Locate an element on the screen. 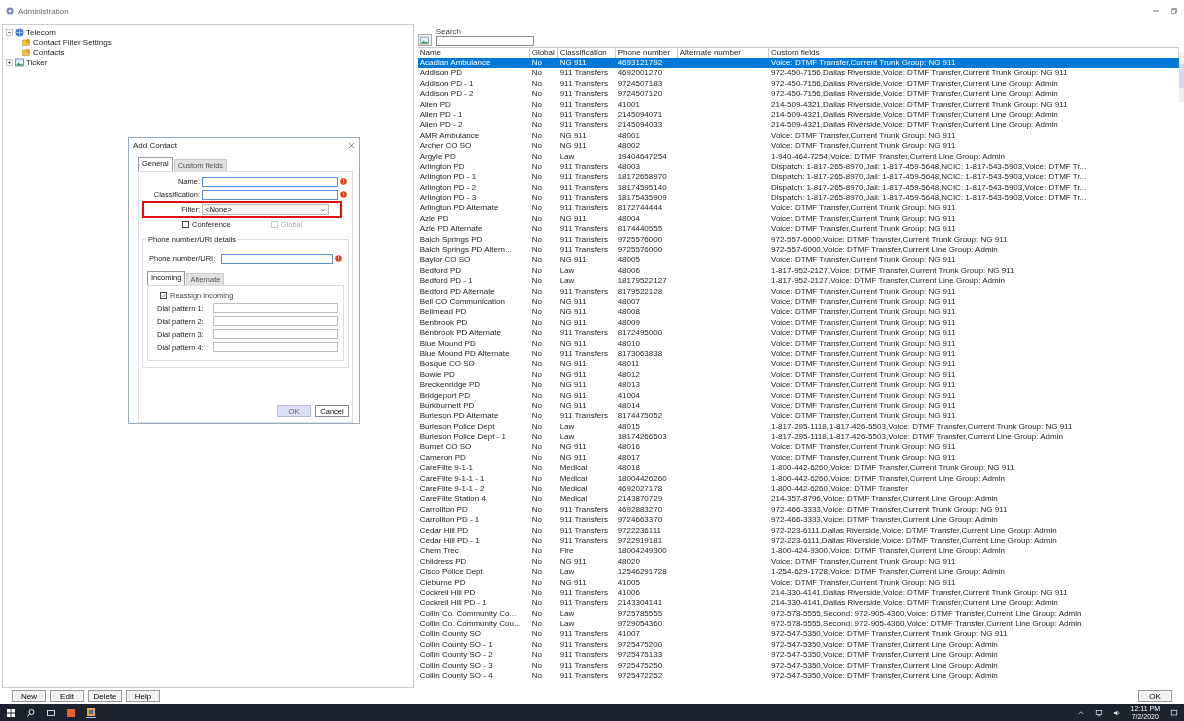 The image size is (1184, 721). table-row: Burleson Police Dept No Law 48015 1-817-295-1118,1-817-426-5503,Voice: DTMF Transfer,Current Trunk Group: NG 911 is located at coordinates (798, 427).